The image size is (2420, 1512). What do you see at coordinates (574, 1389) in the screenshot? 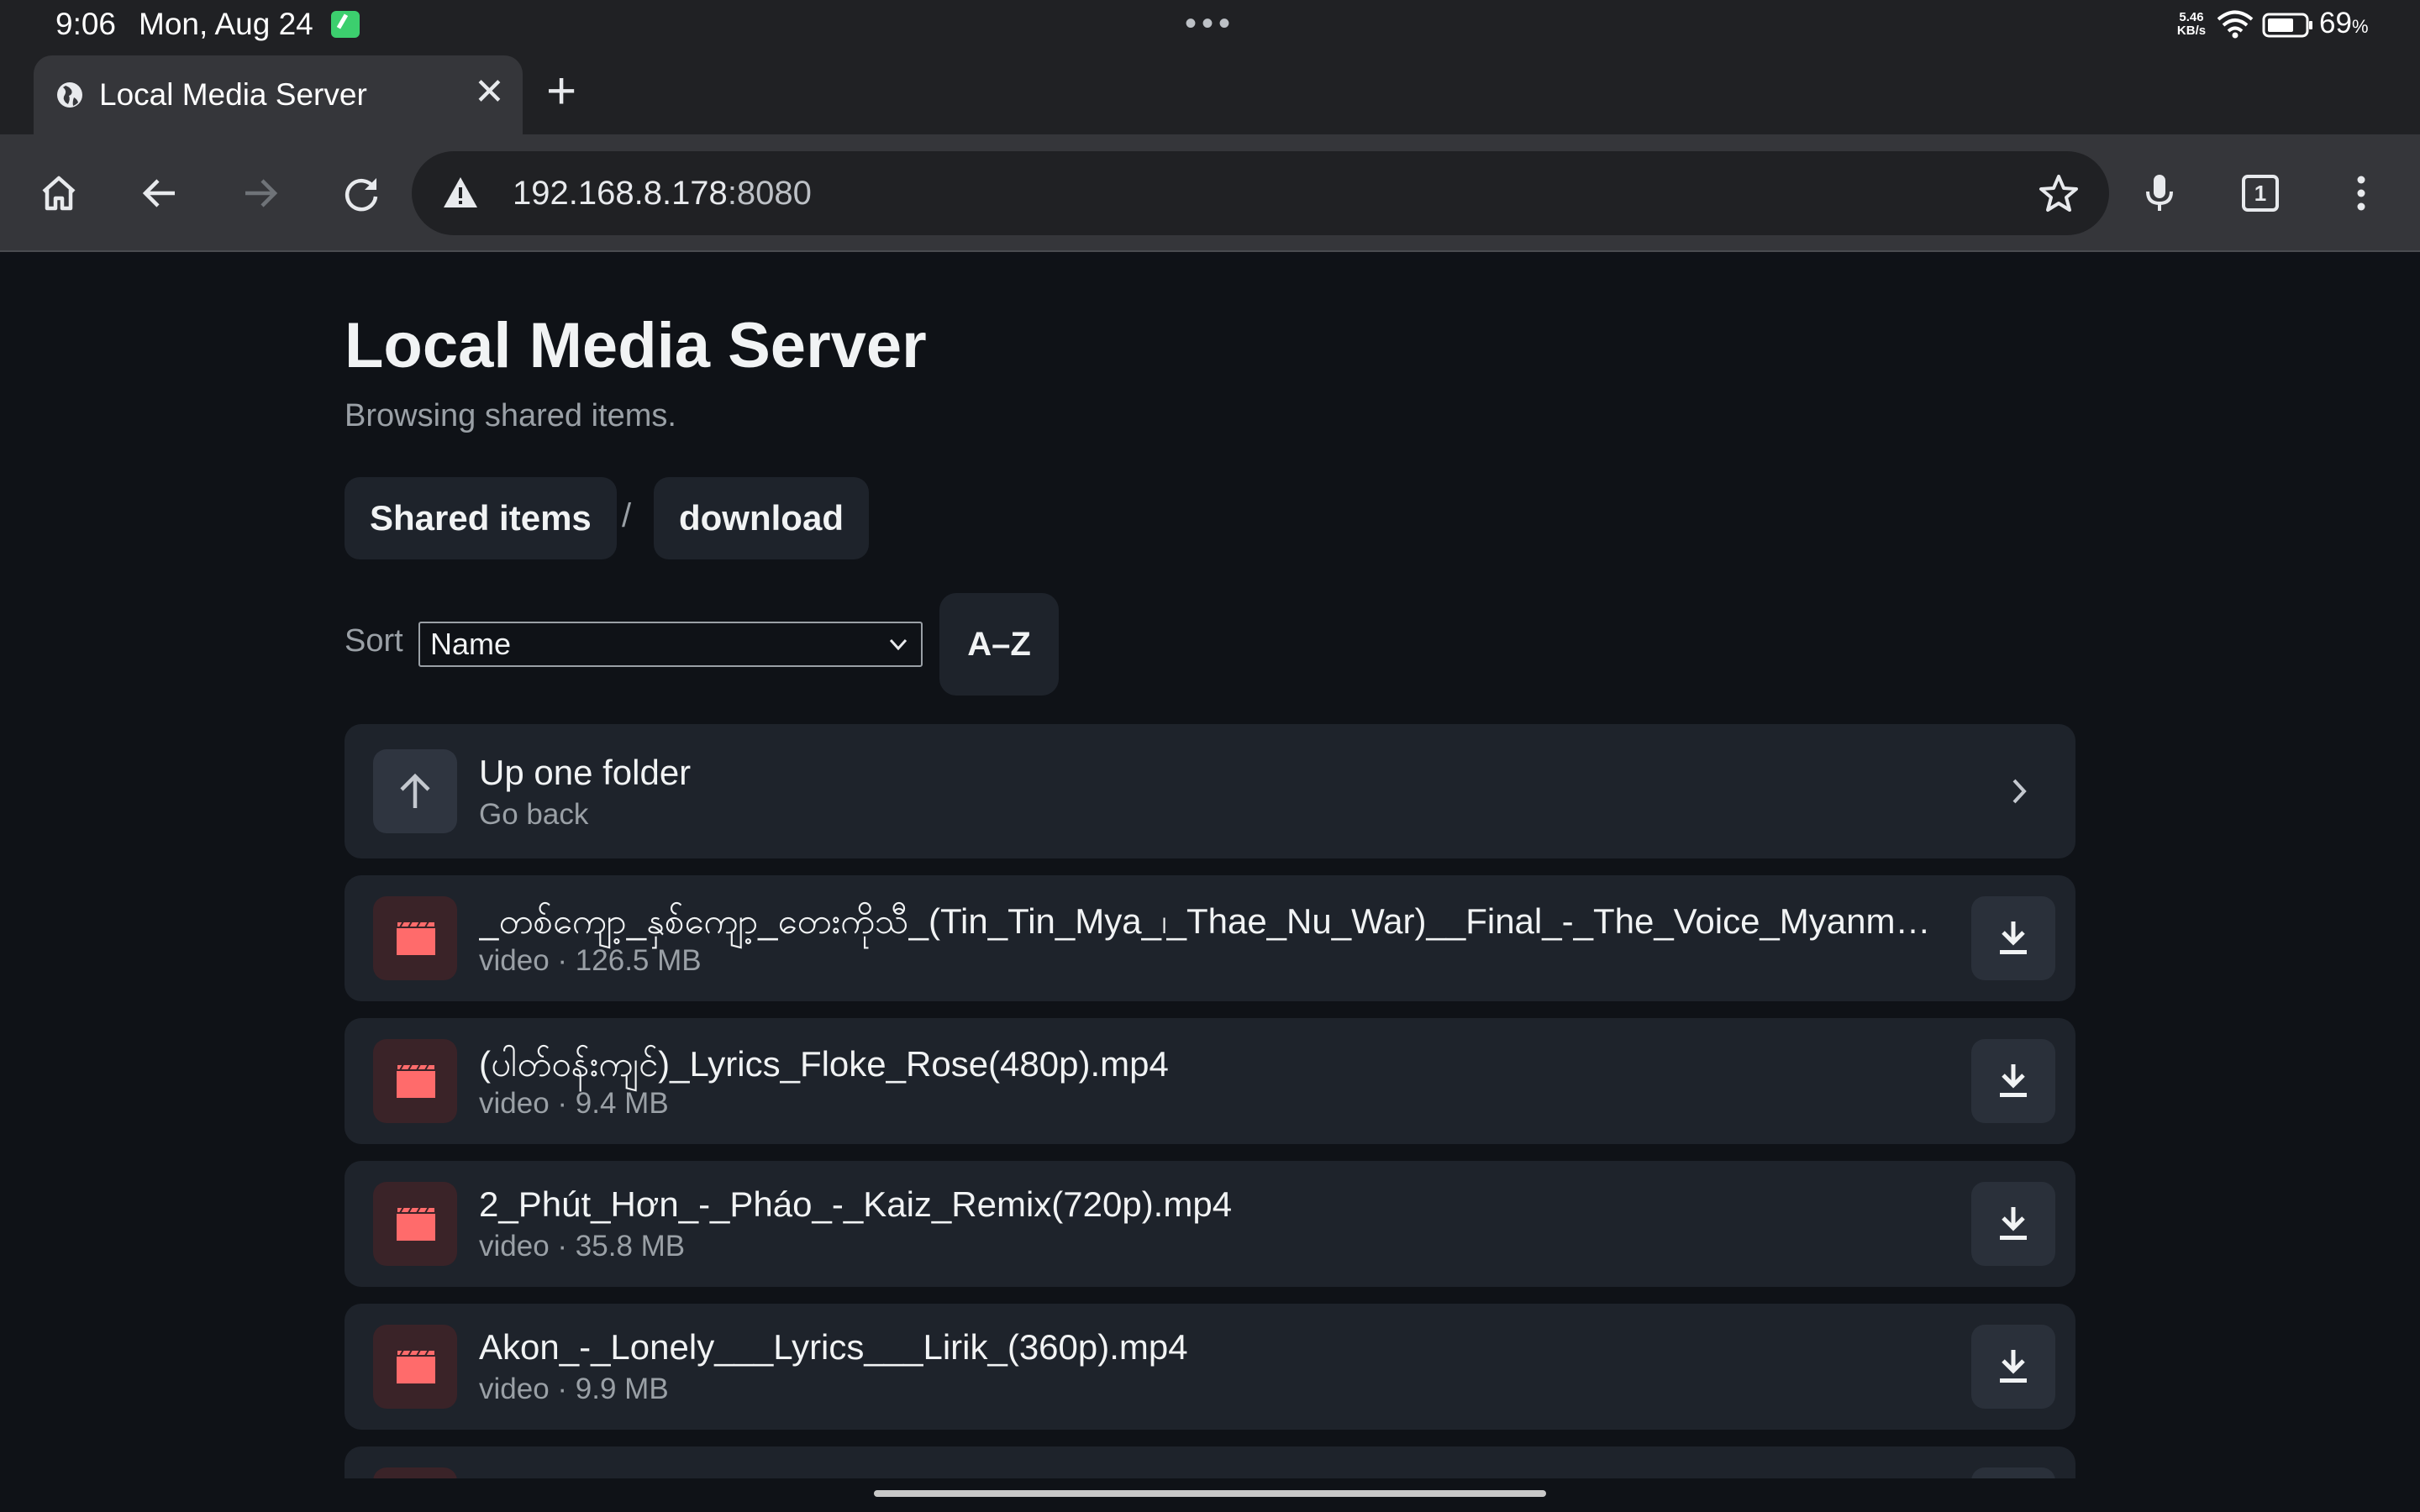
I see `file-meta: video · 9.9 MB` at bounding box center [574, 1389].